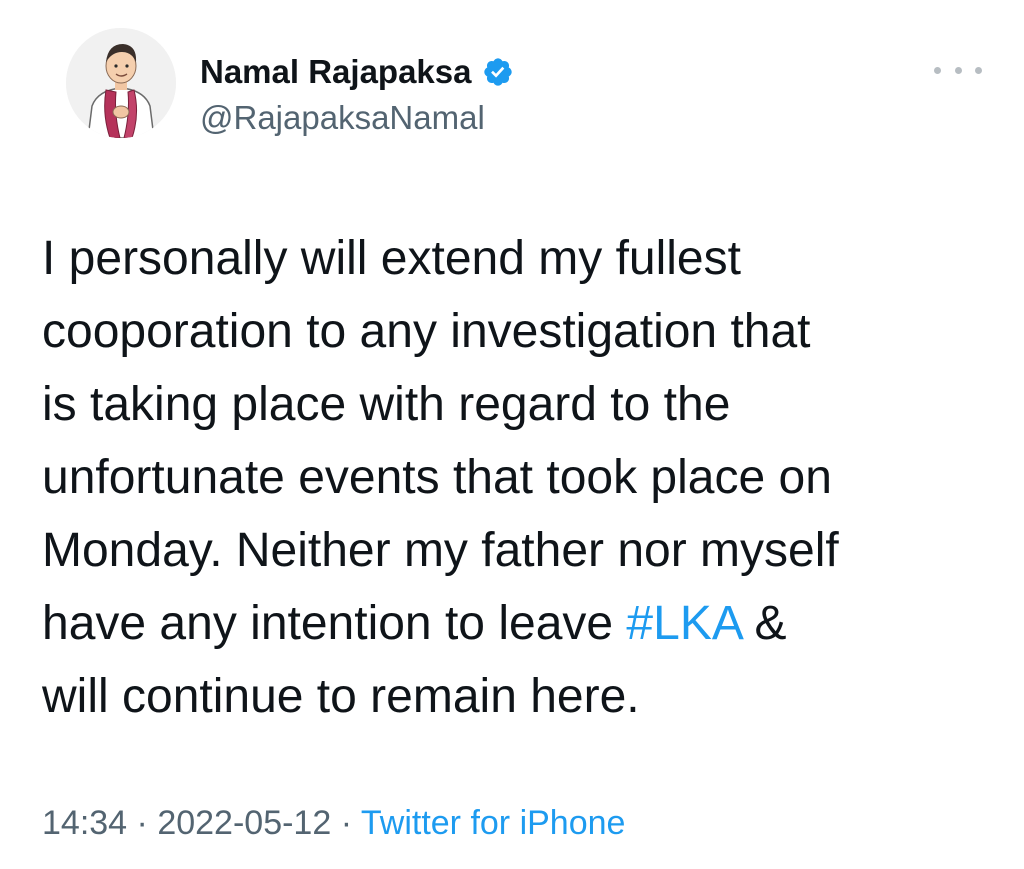 This screenshot has width=1024, height=869. I want to click on tweet-line-with-hashtag: have any intention to leave #LKA &, so click(522, 623).